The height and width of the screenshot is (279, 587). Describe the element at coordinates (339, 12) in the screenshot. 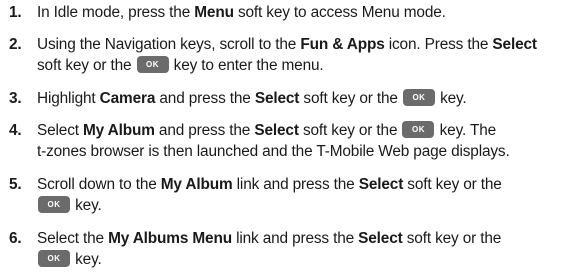

I see `step-text-run: soft key to access Menu mode.` at that location.